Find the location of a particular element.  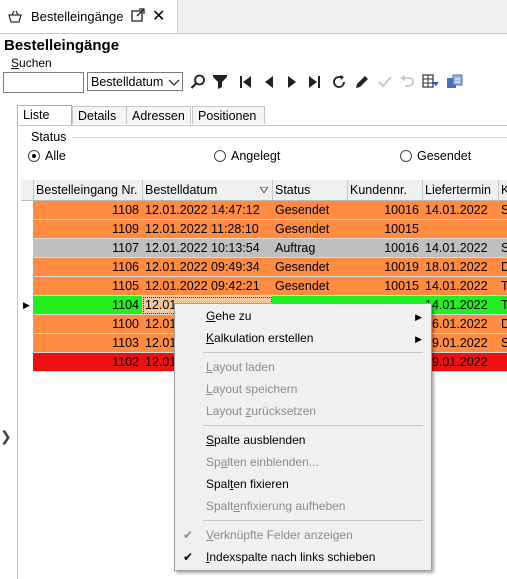

popout-icon is located at coordinates (138, 15).